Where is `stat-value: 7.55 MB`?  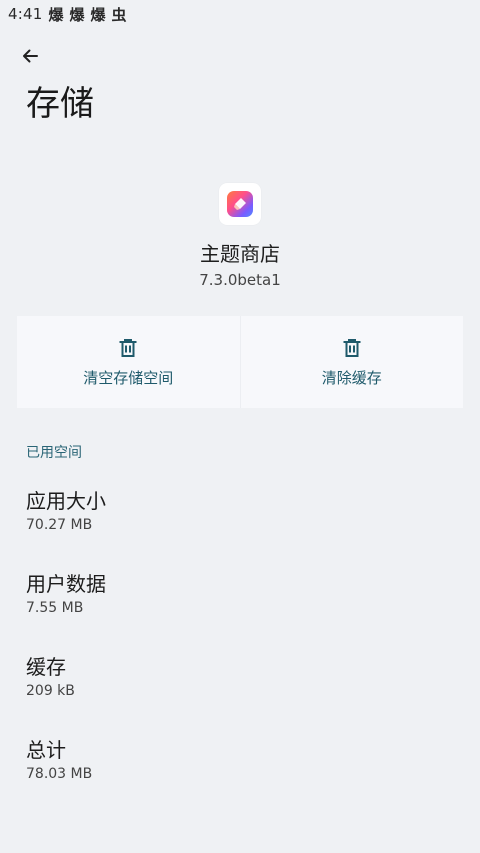 stat-value: 7.55 MB is located at coordinates (55, 608).